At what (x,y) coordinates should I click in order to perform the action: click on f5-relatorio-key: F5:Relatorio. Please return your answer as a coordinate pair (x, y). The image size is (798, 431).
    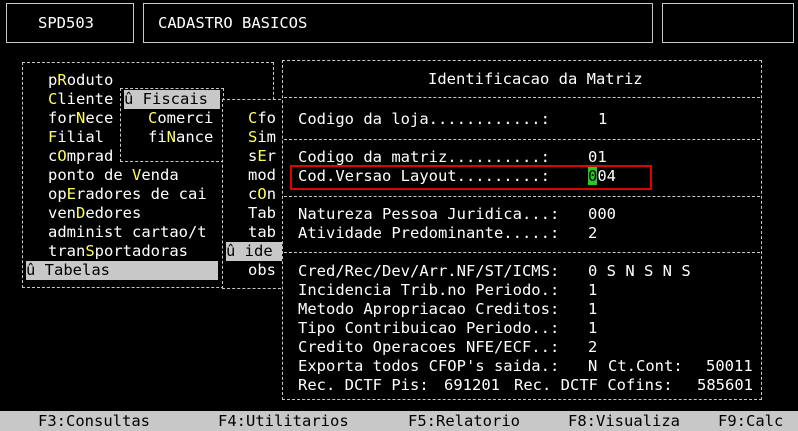
    Looking at the image, I should click on (464, 421).